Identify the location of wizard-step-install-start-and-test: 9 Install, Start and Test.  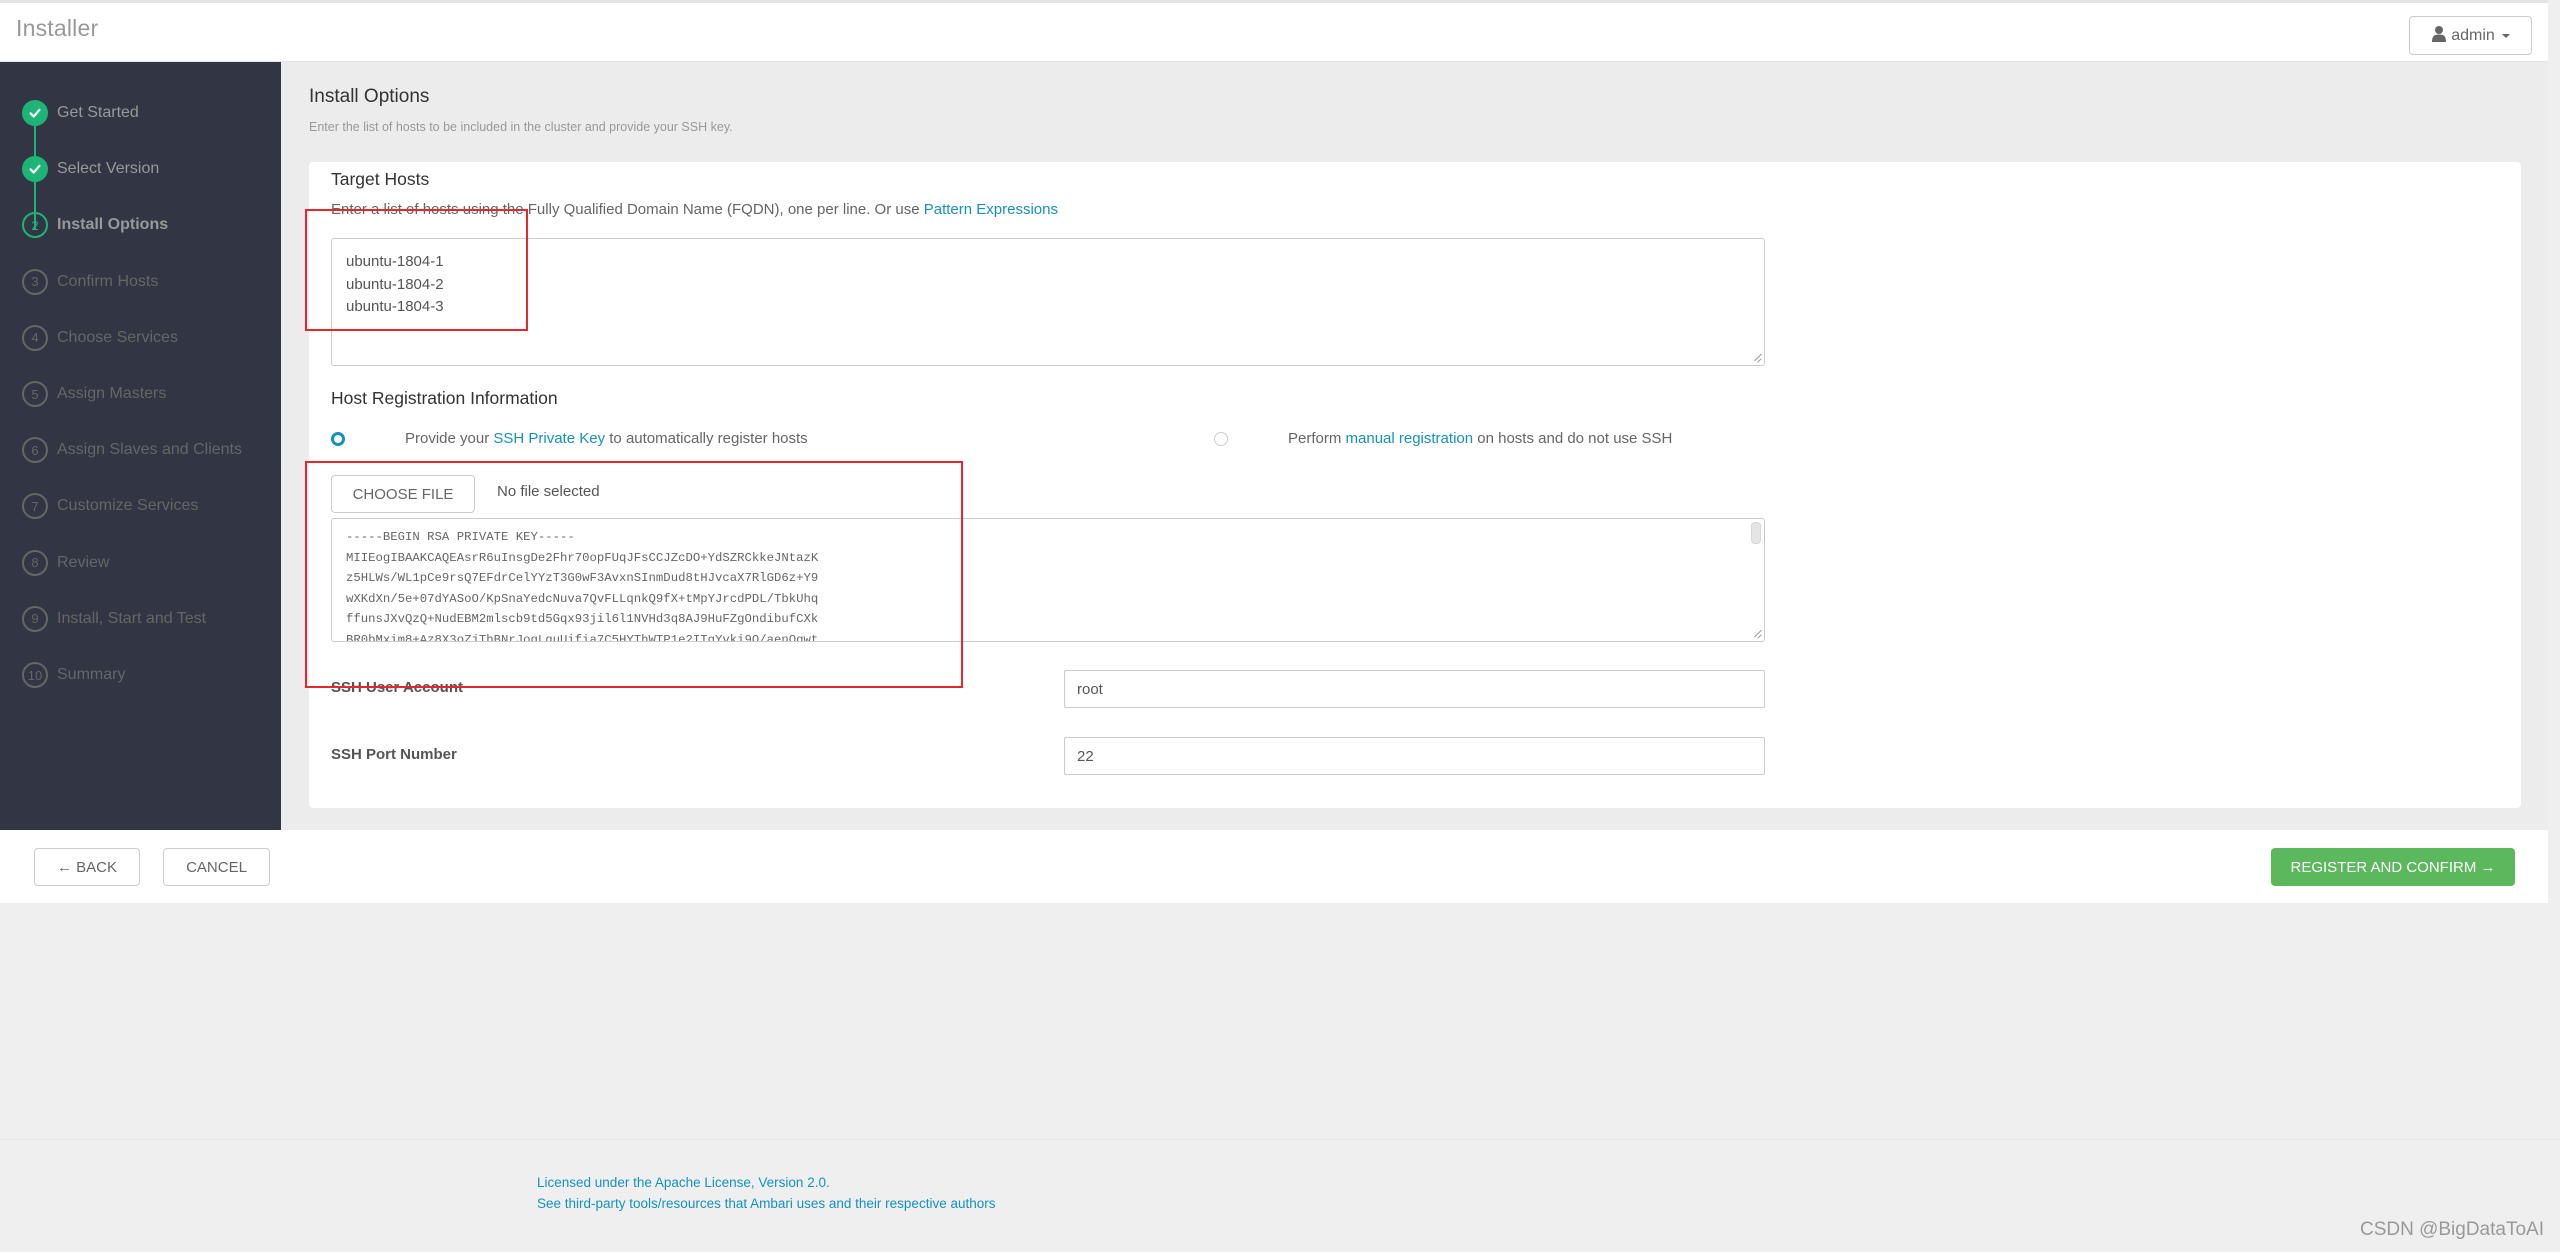
(114, 619).